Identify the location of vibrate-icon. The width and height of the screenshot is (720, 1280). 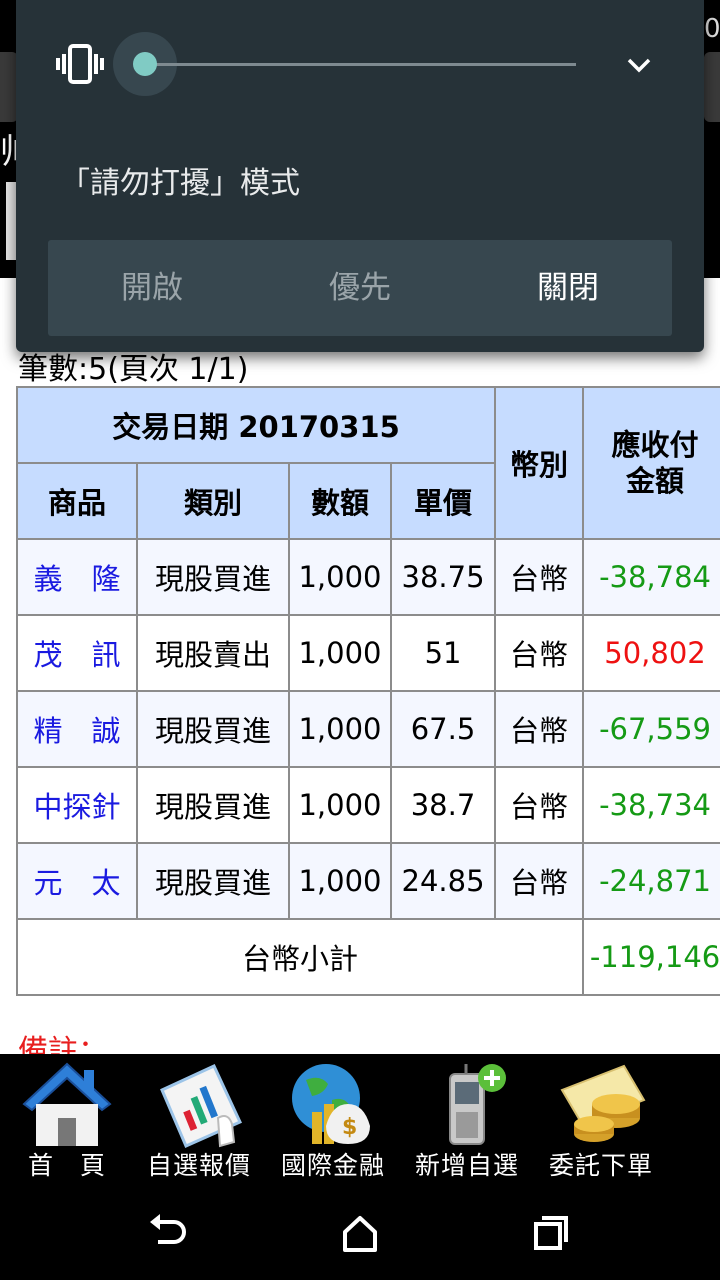
(80, 64).